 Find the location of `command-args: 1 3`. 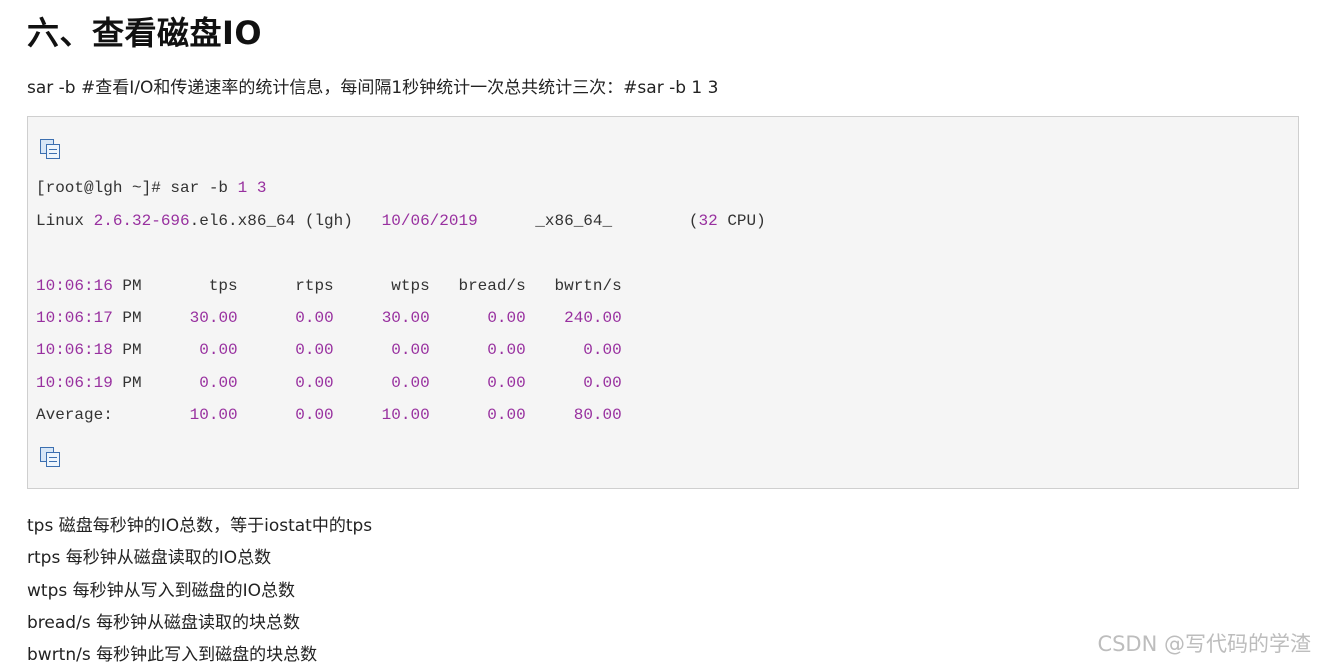

command-args: 1 3 is located at coordinates (252, 188).